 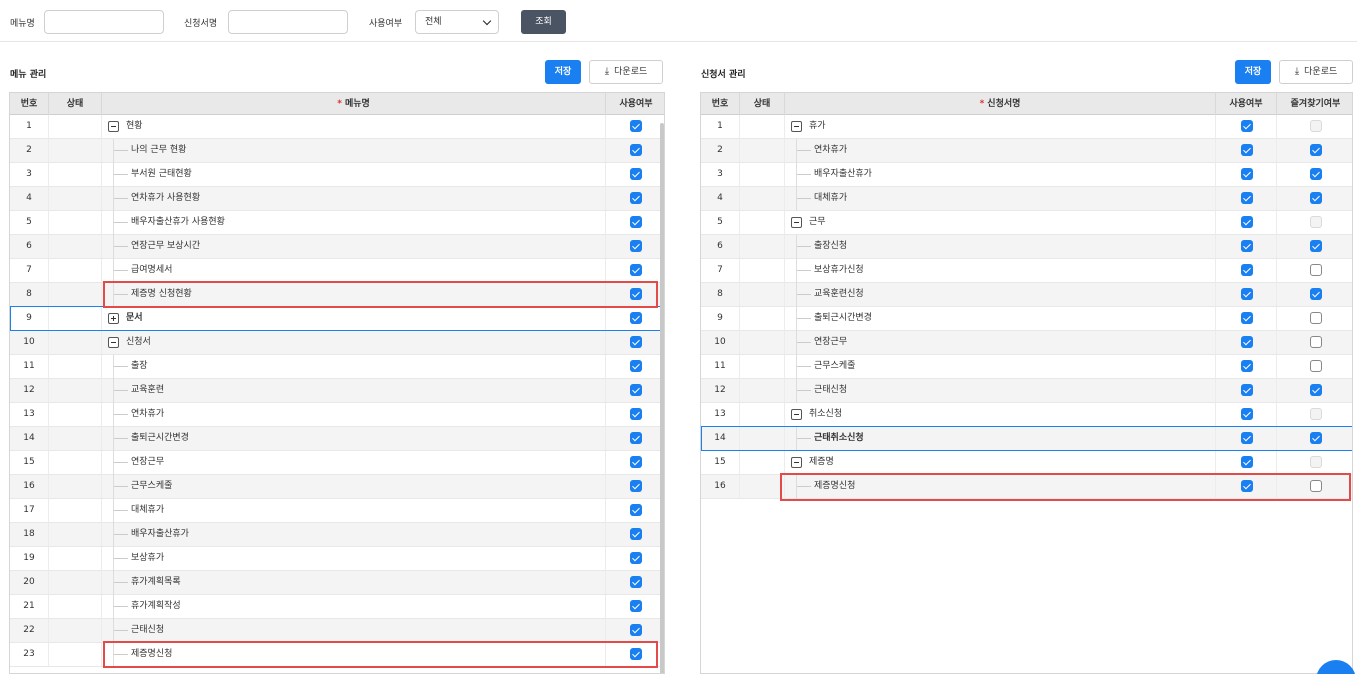 I want to click on tree-node: 취소신청, so click(x=1000, y=414).